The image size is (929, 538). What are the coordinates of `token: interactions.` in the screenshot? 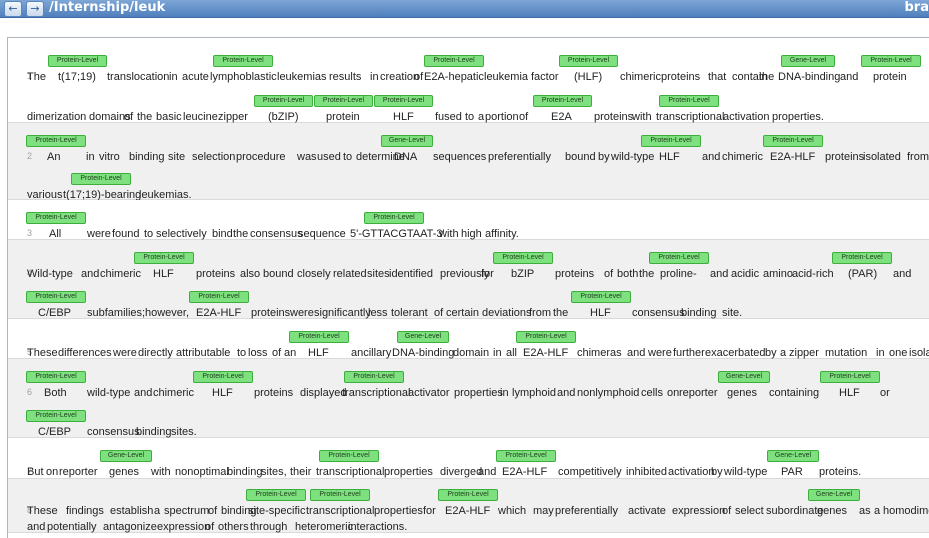 It's located at (377, 527).